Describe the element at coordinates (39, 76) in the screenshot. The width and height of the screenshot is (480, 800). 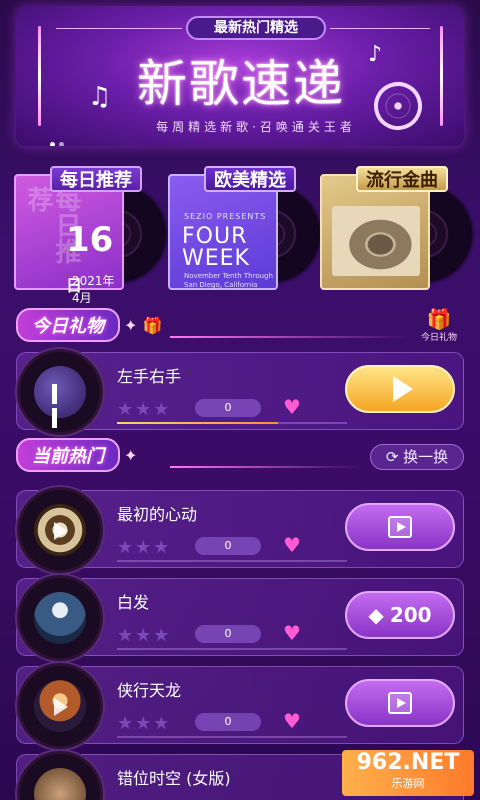
I see `banner-left-line` at that location.